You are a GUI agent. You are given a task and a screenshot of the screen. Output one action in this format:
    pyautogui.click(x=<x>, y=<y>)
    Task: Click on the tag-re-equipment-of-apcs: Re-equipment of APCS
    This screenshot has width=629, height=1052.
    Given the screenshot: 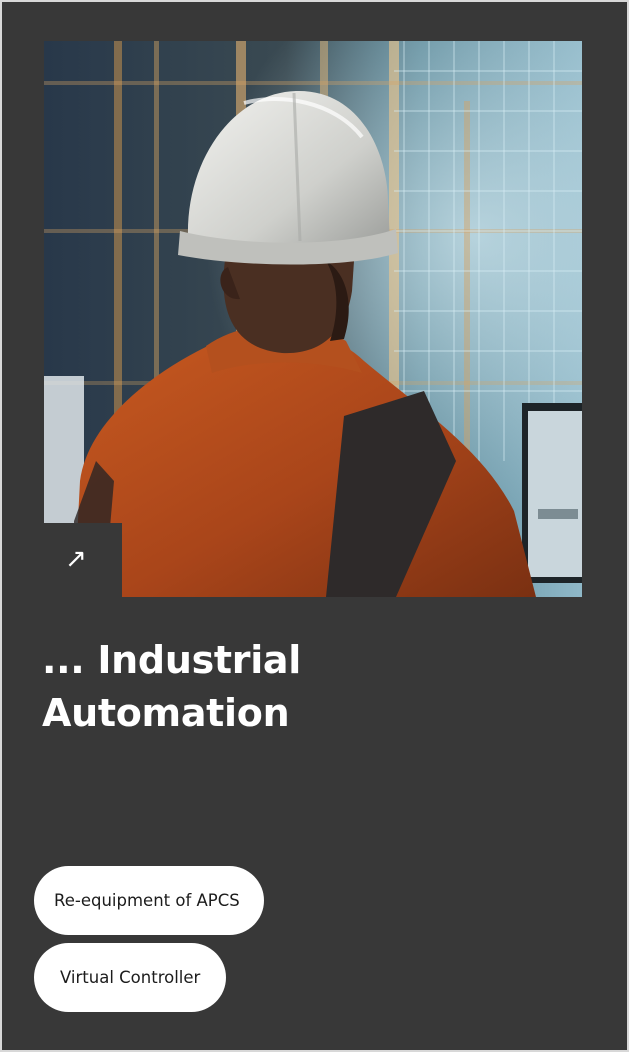 What is the action you would take?
    pyautogui.click(x=149, y=900)
    